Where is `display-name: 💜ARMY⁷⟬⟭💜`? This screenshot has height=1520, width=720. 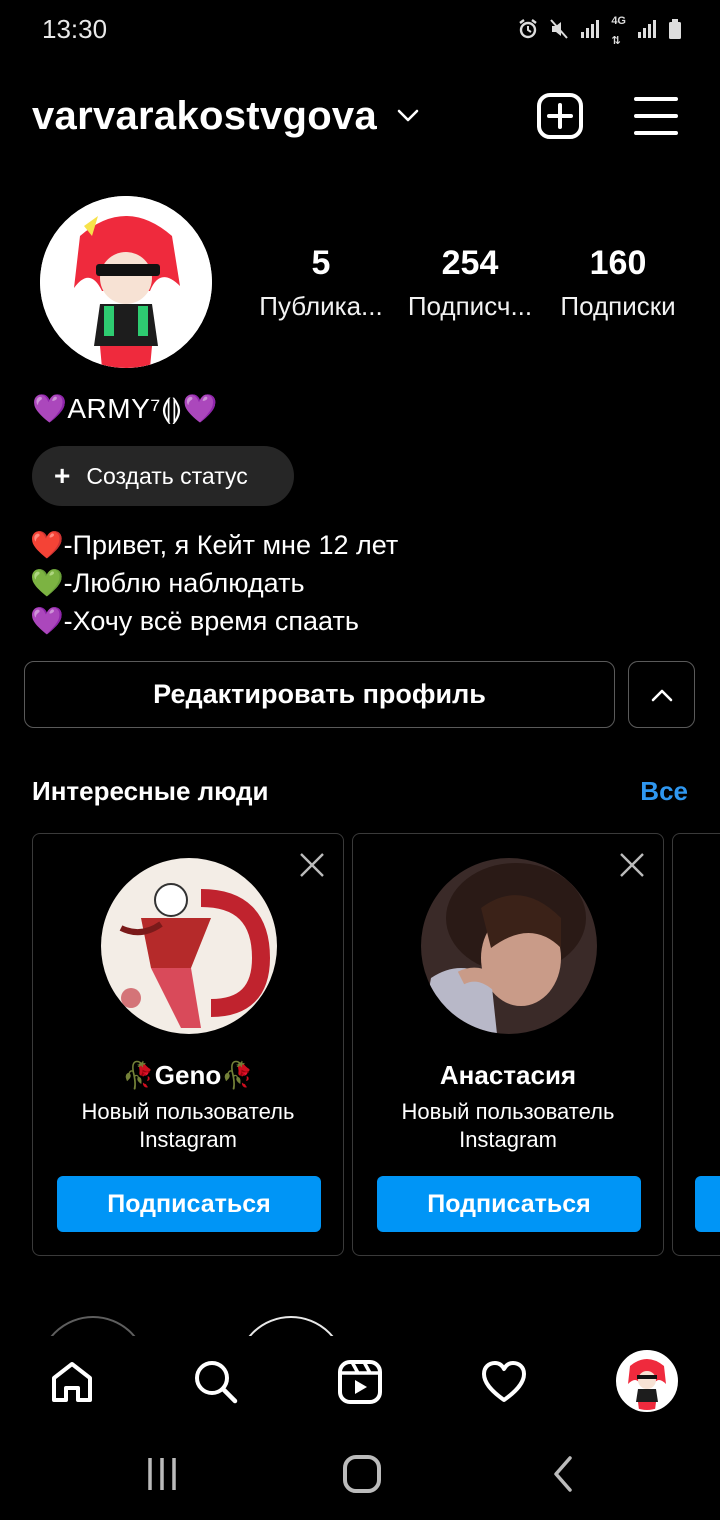
display-name: 💜ARMY⁷⟬⟭💜 is located at coordinates (125, 408).